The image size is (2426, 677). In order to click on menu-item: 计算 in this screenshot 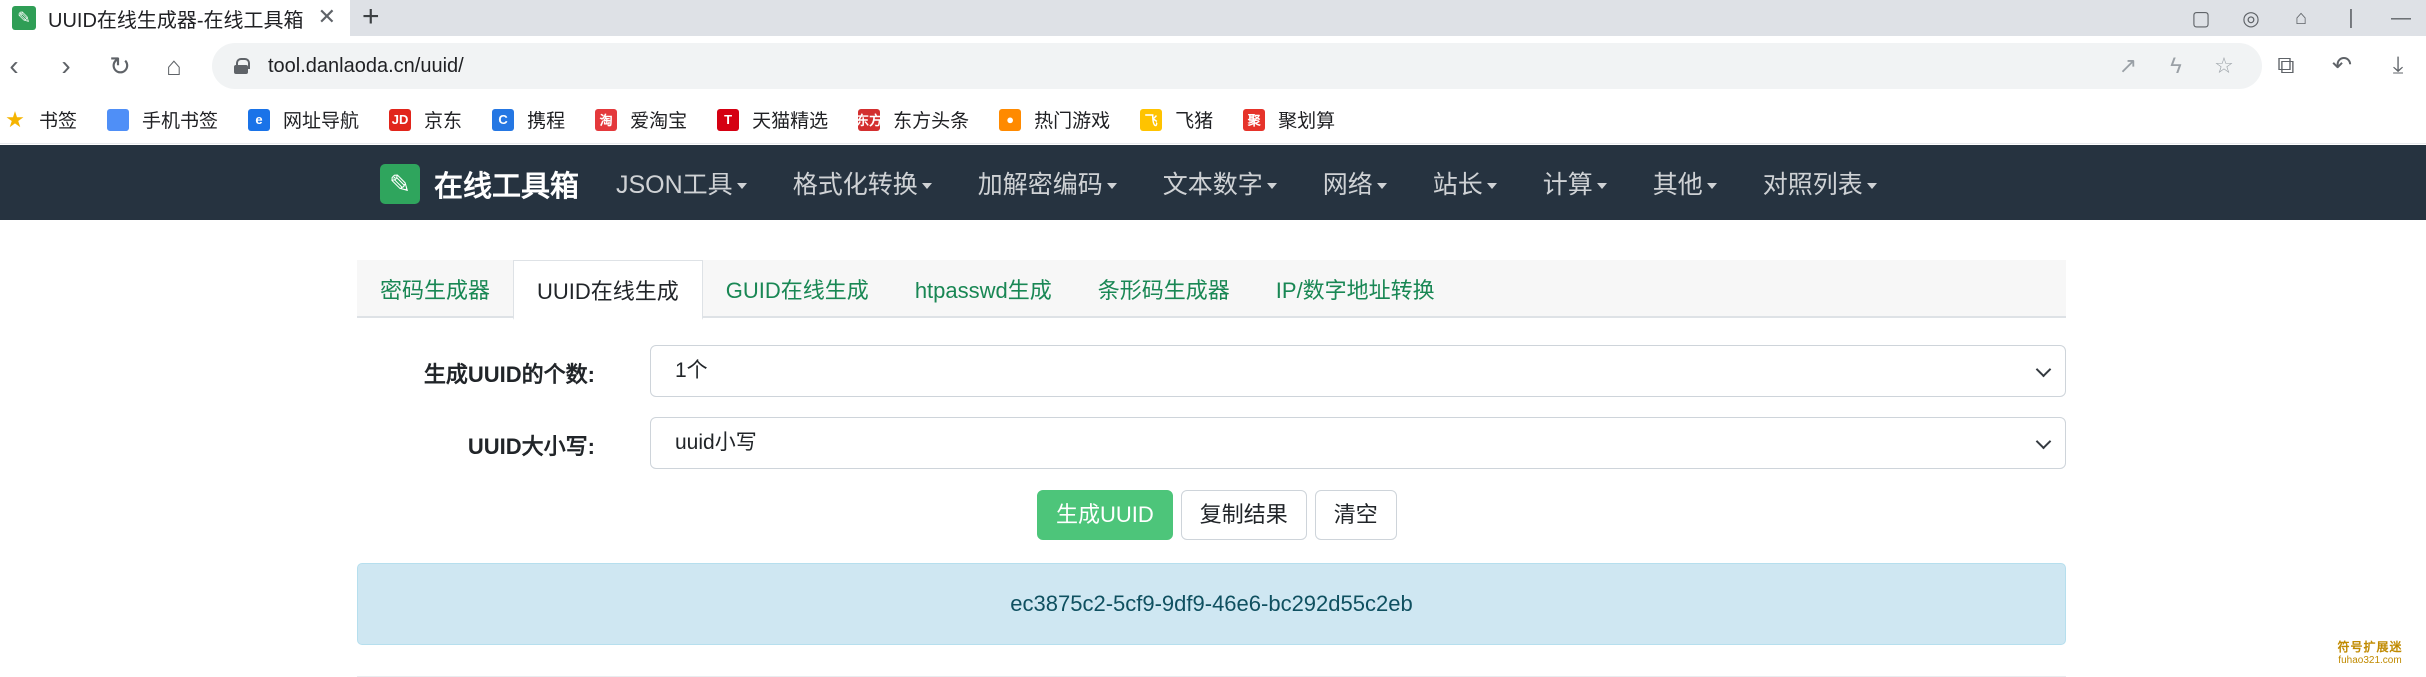, I will do `click(1575, 183)`.